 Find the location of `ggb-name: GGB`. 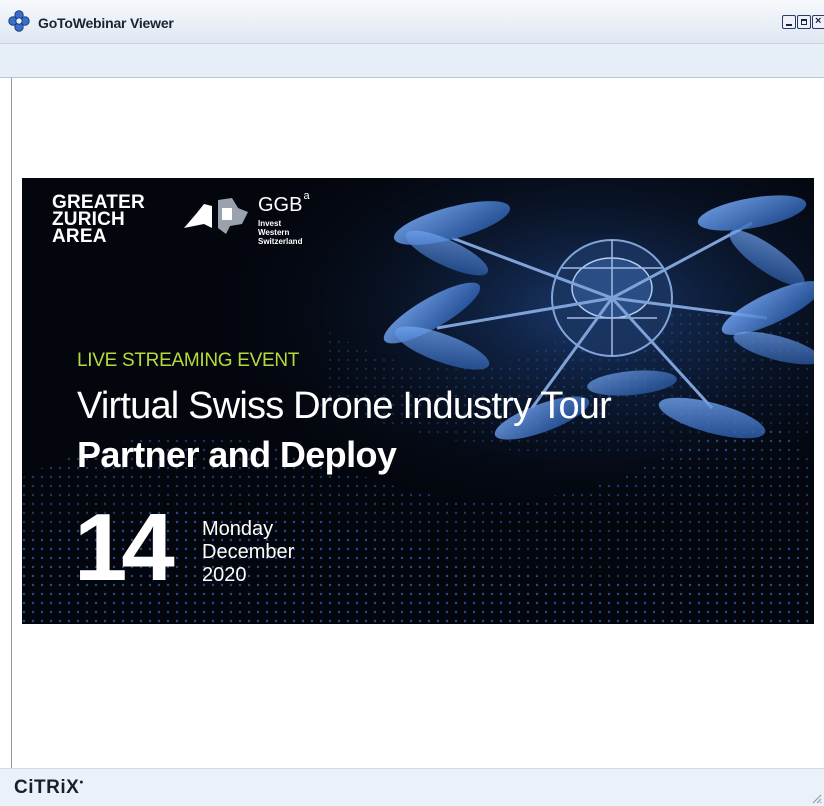

ggb-name: GGB is located at coordinates (280, 205).